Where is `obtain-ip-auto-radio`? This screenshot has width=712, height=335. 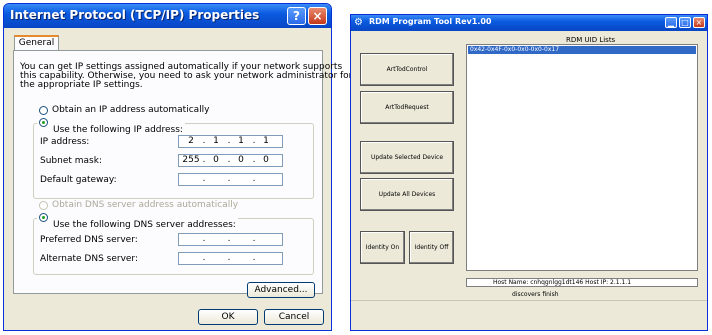
obtain-ip-auto-radio is located at coordinates (43, 110).